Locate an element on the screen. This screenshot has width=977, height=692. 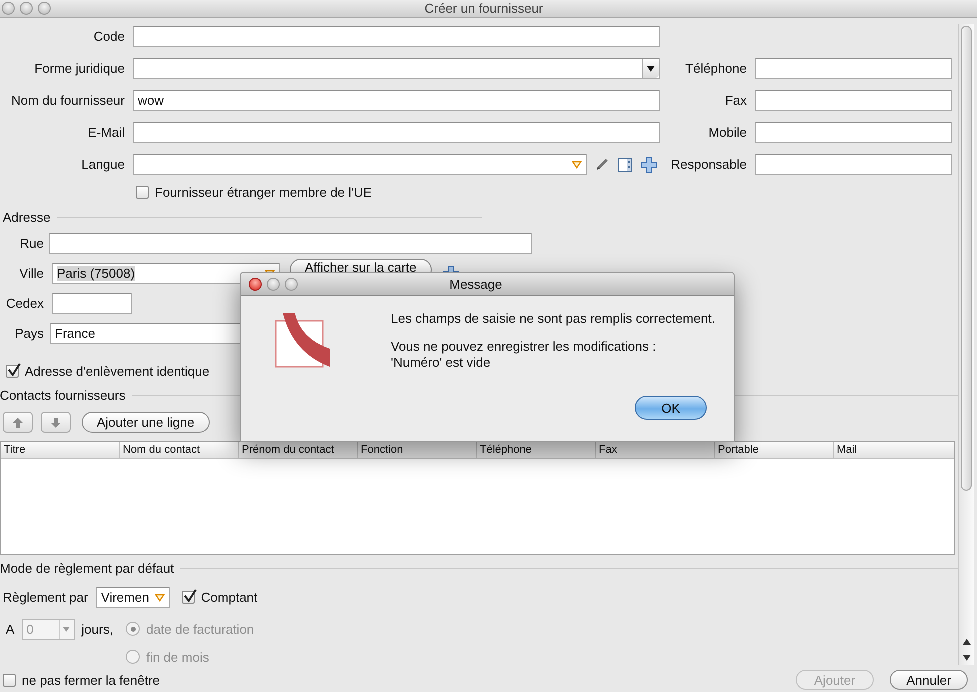
dialog-message: Vous ne pouvez enregistrer les modifications : is located at coordinates (524, 347).